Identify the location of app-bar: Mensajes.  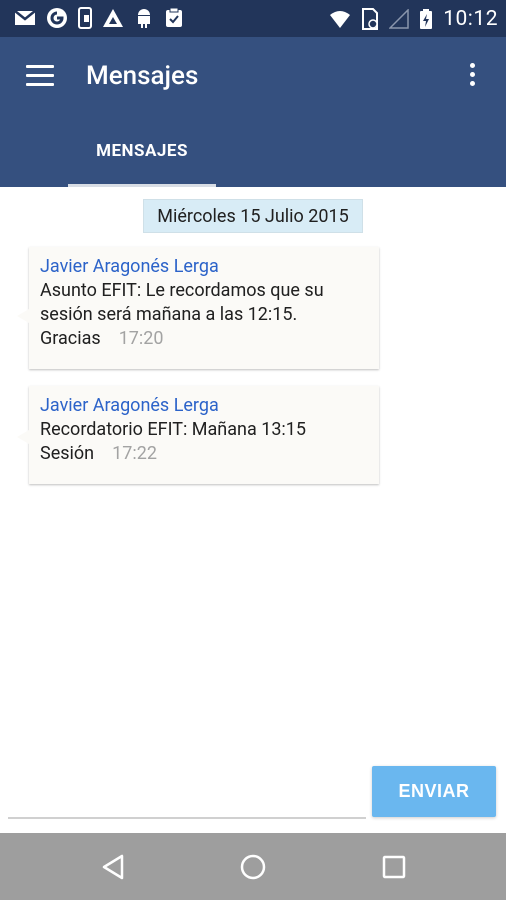
(253, 76).